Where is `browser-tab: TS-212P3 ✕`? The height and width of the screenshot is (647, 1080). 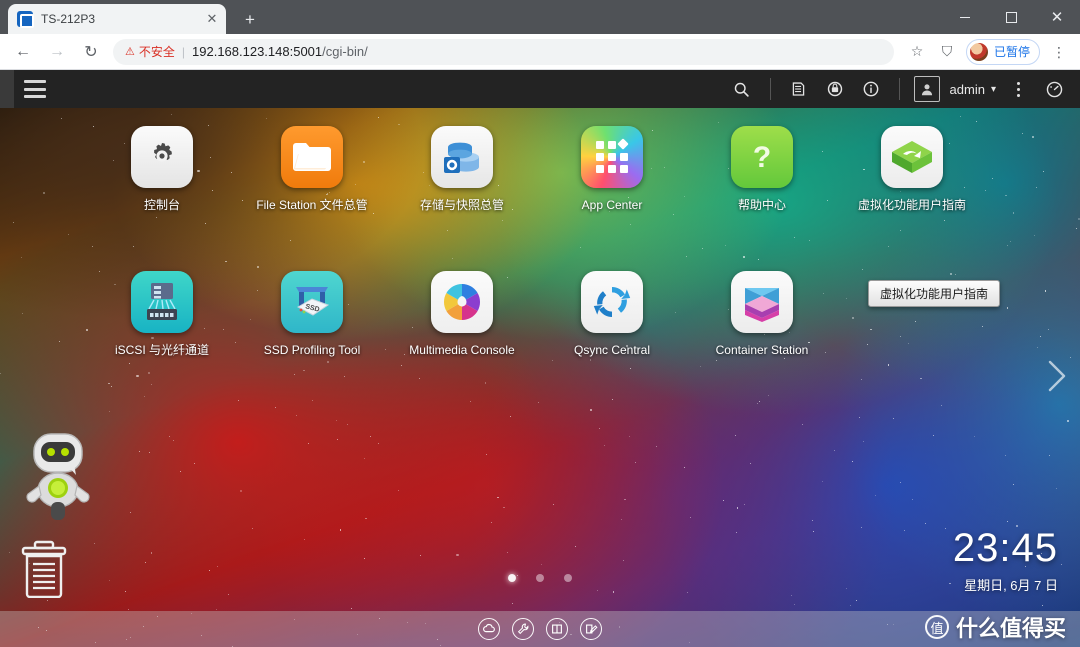 browser-tab: TS-212P3 ✕ is located at coordinates (117, 19).